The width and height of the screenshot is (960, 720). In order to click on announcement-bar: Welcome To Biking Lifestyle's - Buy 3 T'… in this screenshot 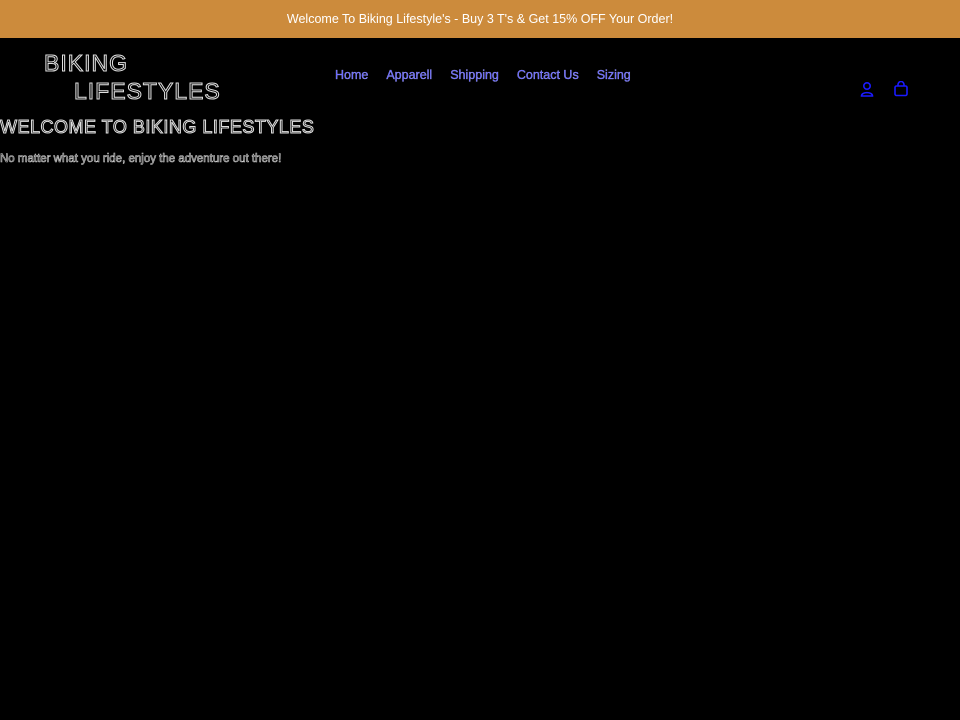, I will do `click(480, 19)`.